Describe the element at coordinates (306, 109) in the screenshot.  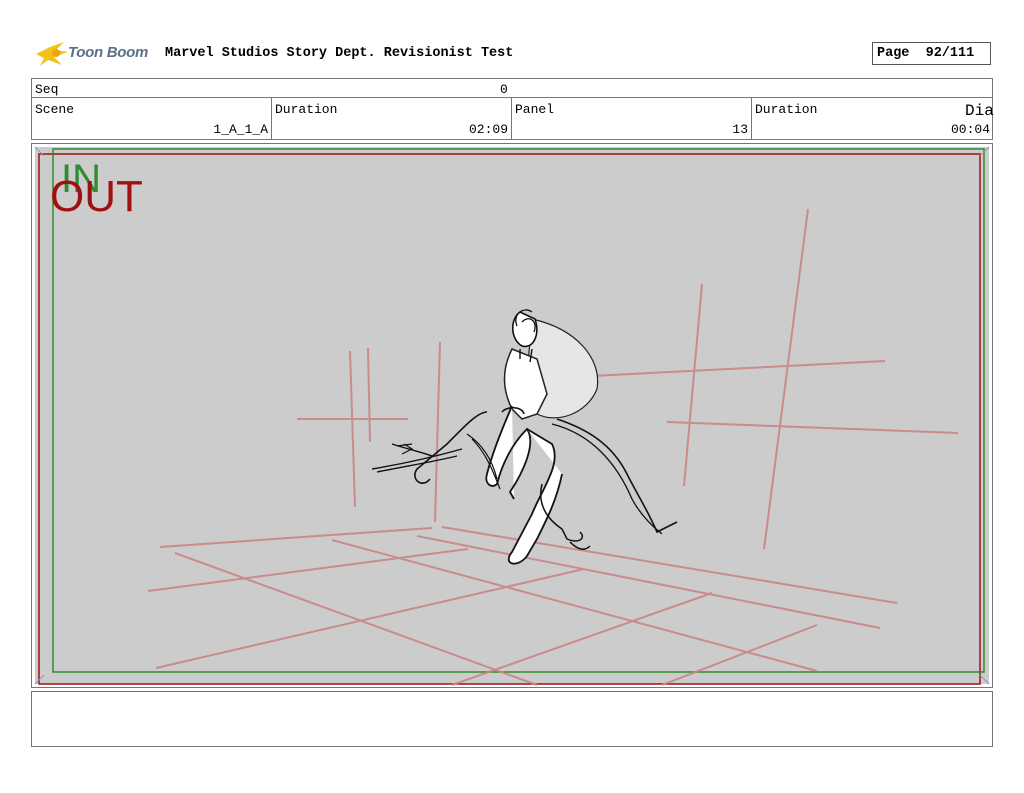
I see `scene-duration-label: Duration` at that location.